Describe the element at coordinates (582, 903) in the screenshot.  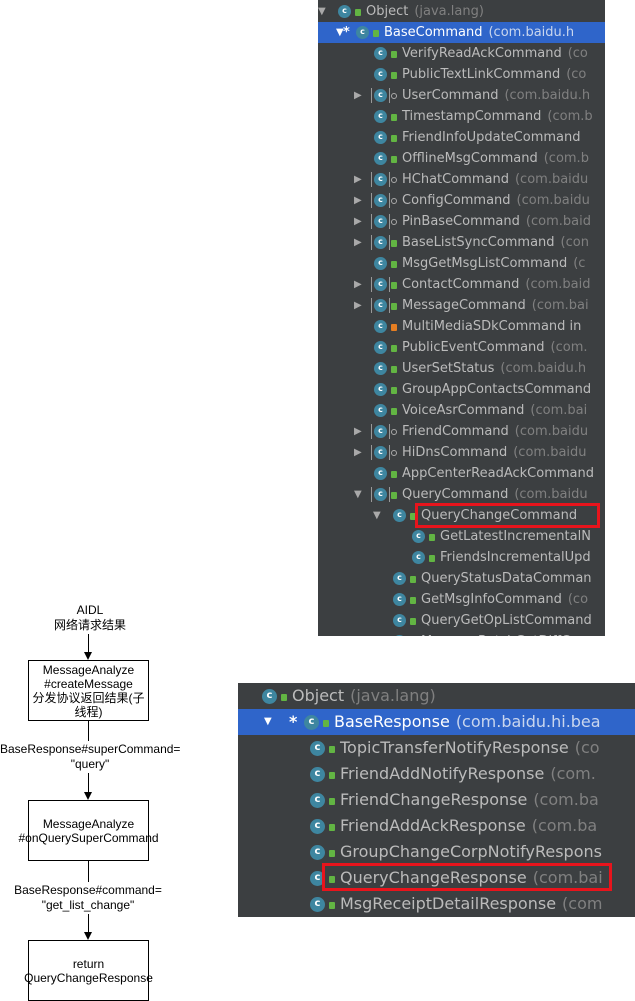
I see `response-tree-package-label: (com` at that location.